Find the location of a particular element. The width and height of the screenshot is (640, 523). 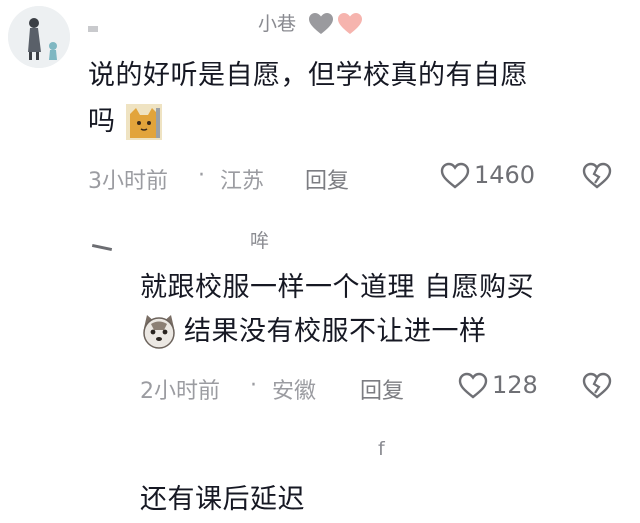

comment-text-line1: 说的好听是自愿，但学校真的有自愿 is located at coordinates (308, 75).